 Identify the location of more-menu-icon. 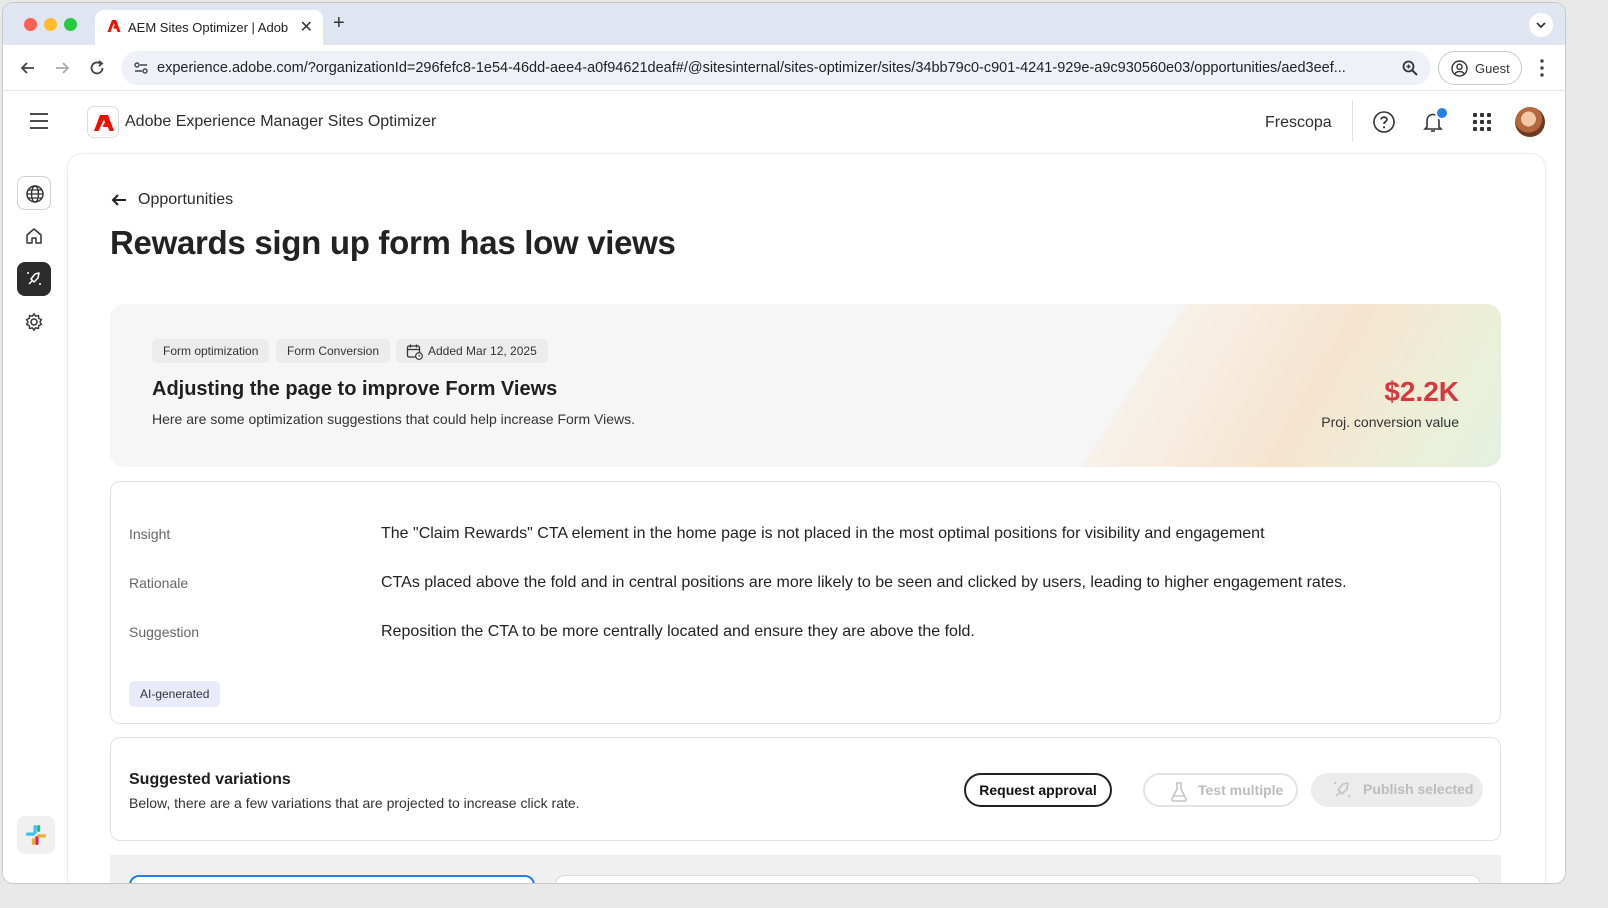
(1542, 68).